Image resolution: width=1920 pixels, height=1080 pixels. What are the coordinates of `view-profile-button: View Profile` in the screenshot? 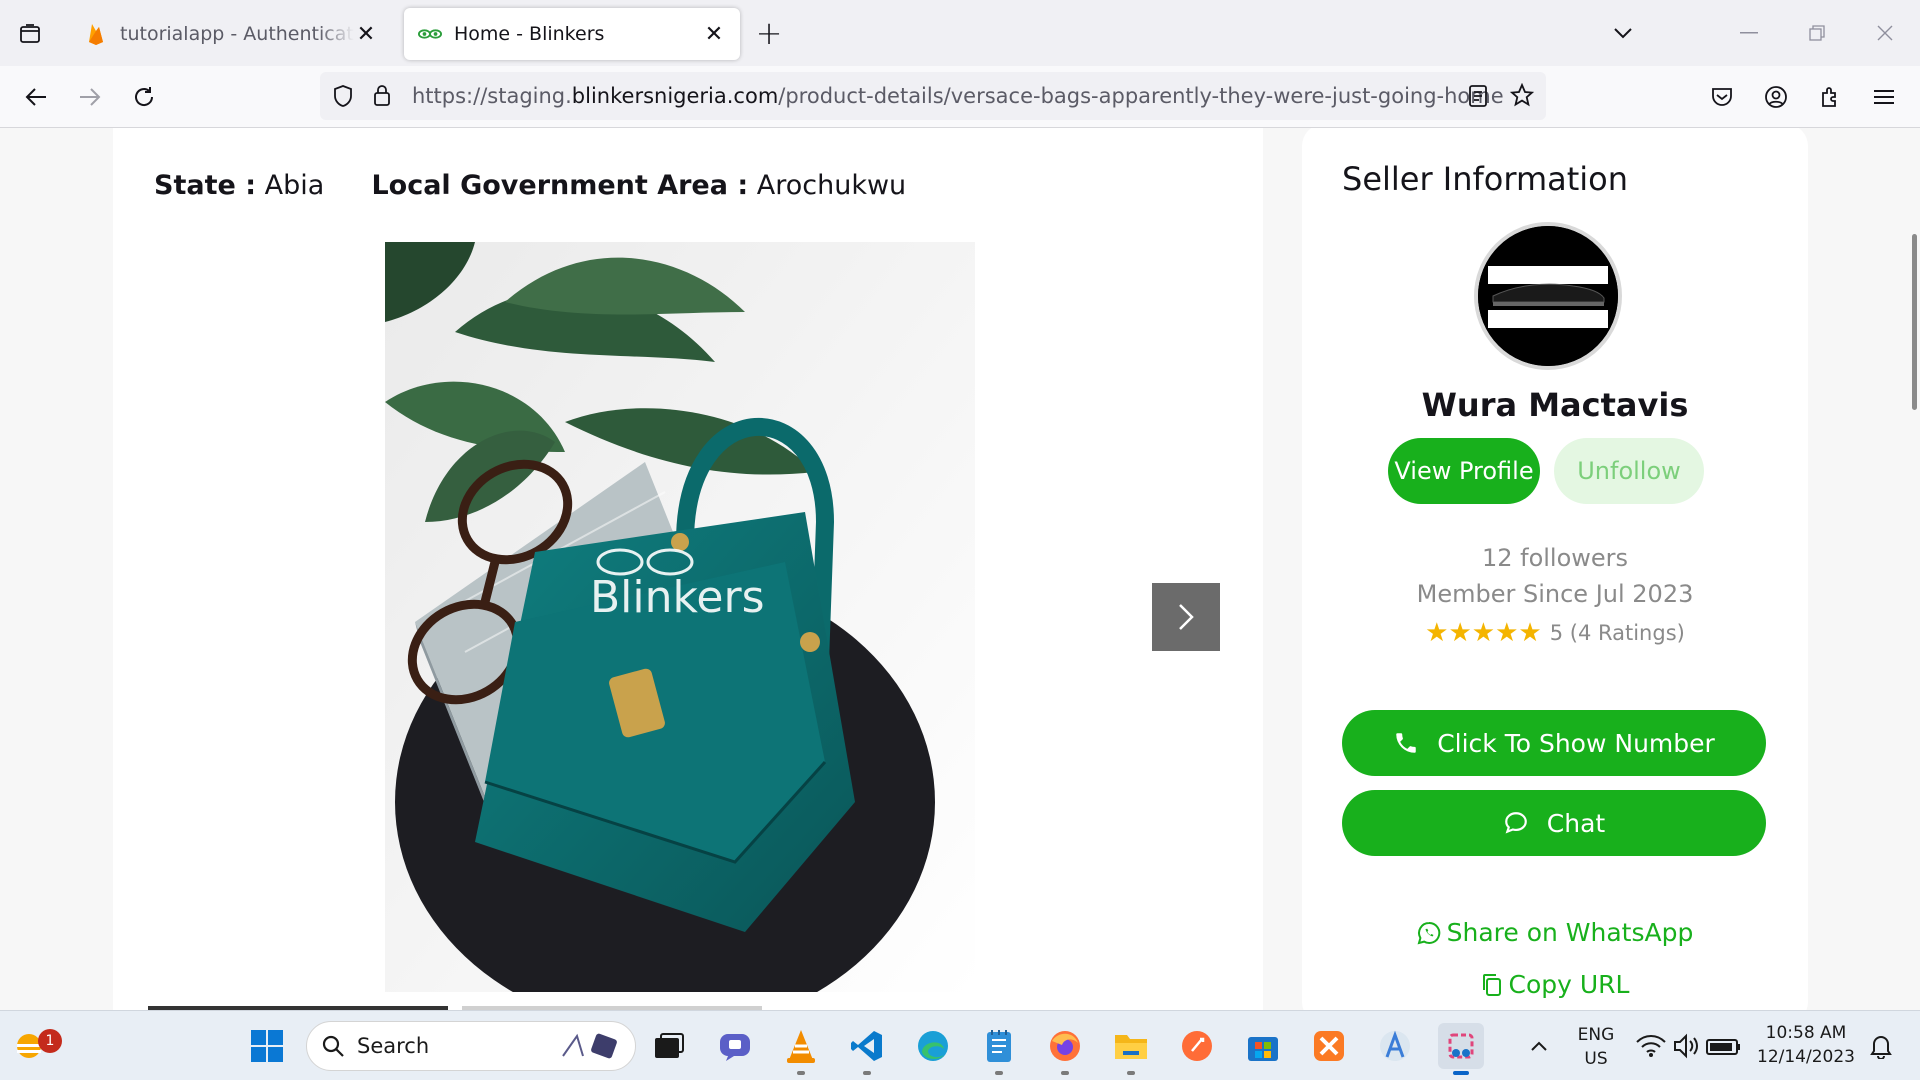 It's located at (1464, 471).